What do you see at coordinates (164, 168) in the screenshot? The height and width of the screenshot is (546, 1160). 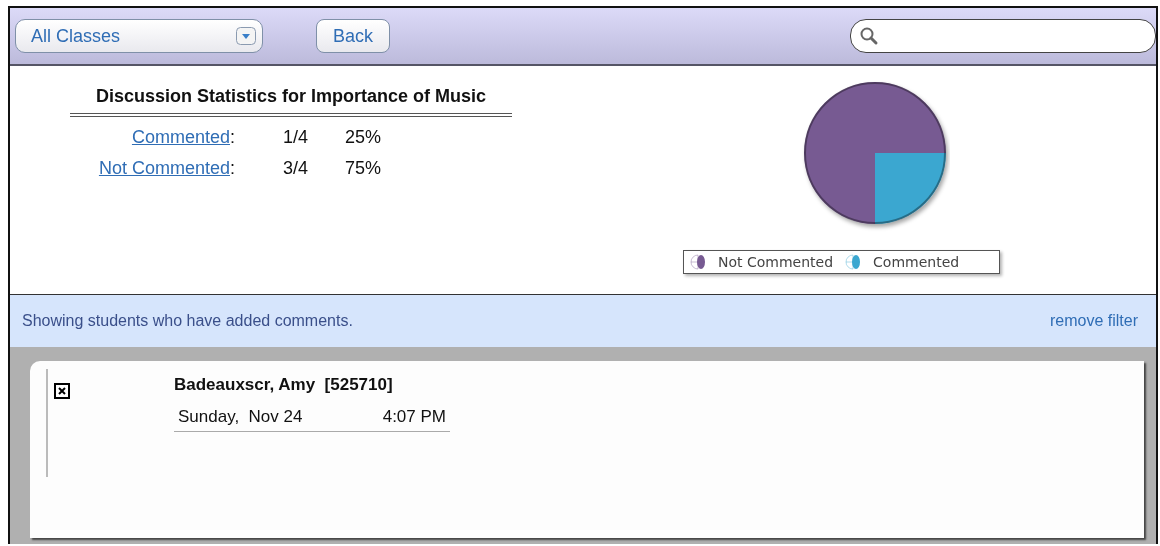 I see `category-link: Not Commented` at bounding box center [164, 168].